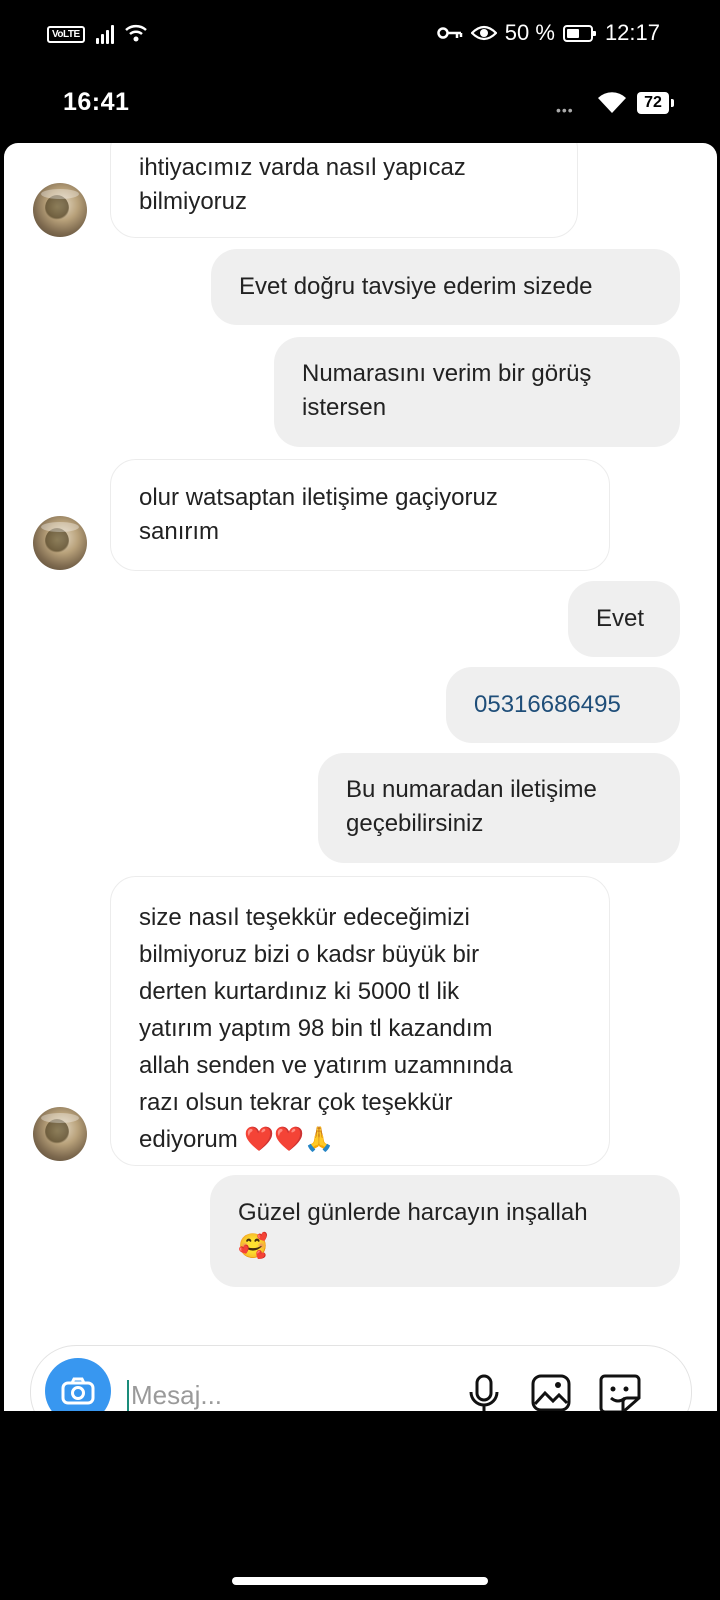  Describe the element at coordinates (529, 32) in the screenshot. I see `battery-percent: 50 %` at that location.